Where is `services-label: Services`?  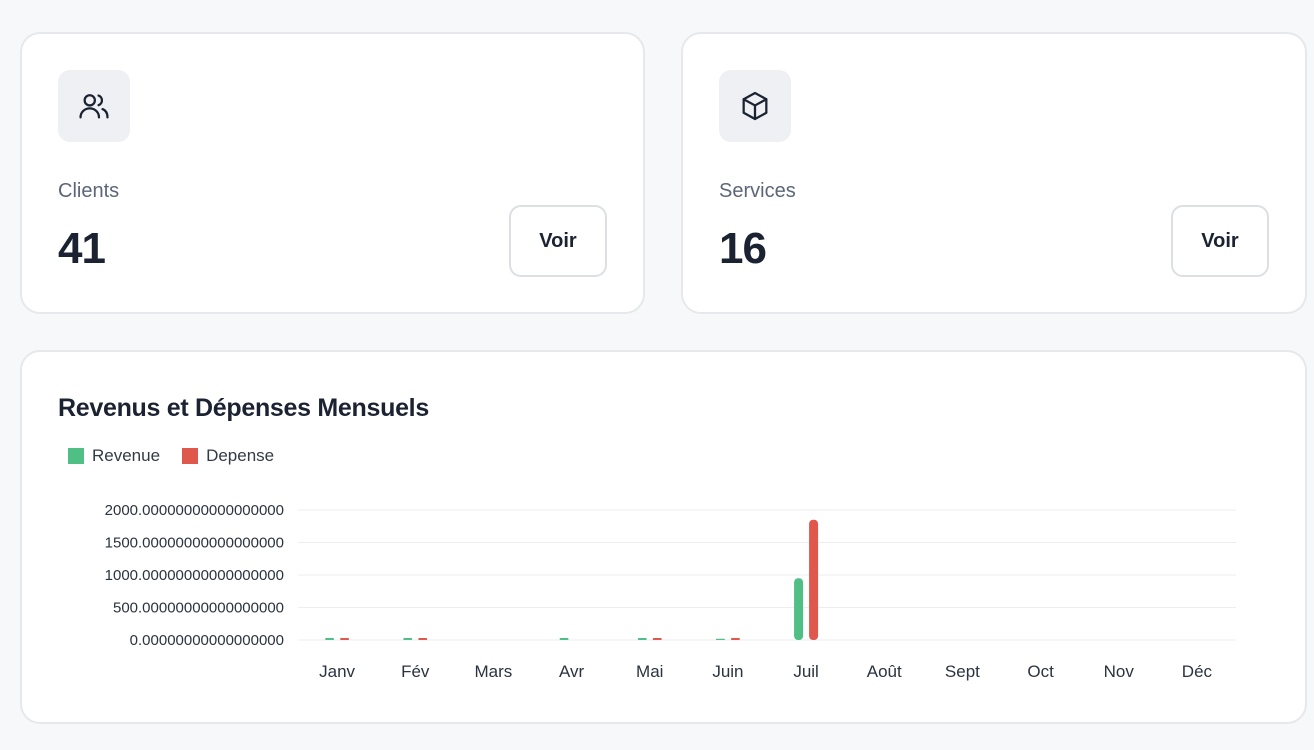
services-label: Services is located at coordinates (757, 191).